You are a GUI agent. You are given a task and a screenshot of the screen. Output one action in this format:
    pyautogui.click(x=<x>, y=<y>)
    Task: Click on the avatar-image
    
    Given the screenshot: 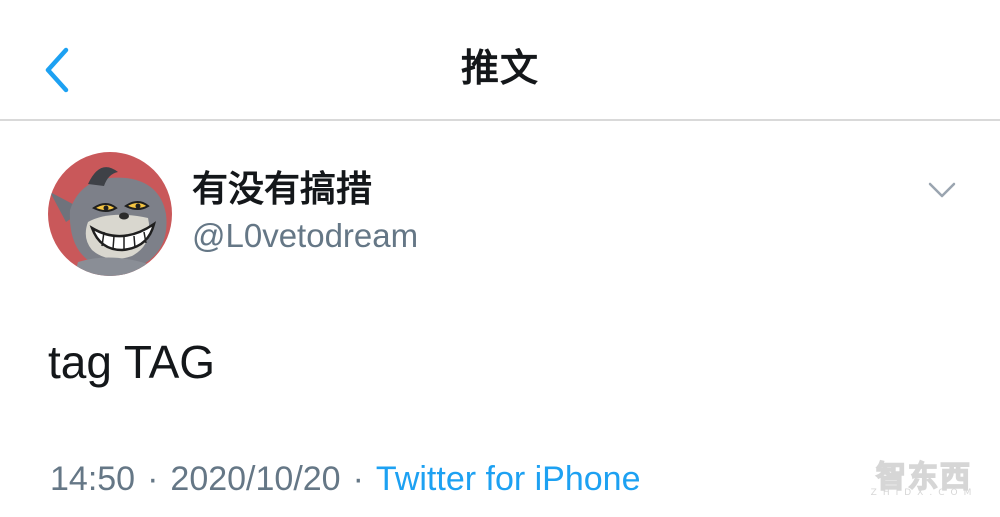 What is the action you would take?
    pyautogui.click(x=110, y=214)
    